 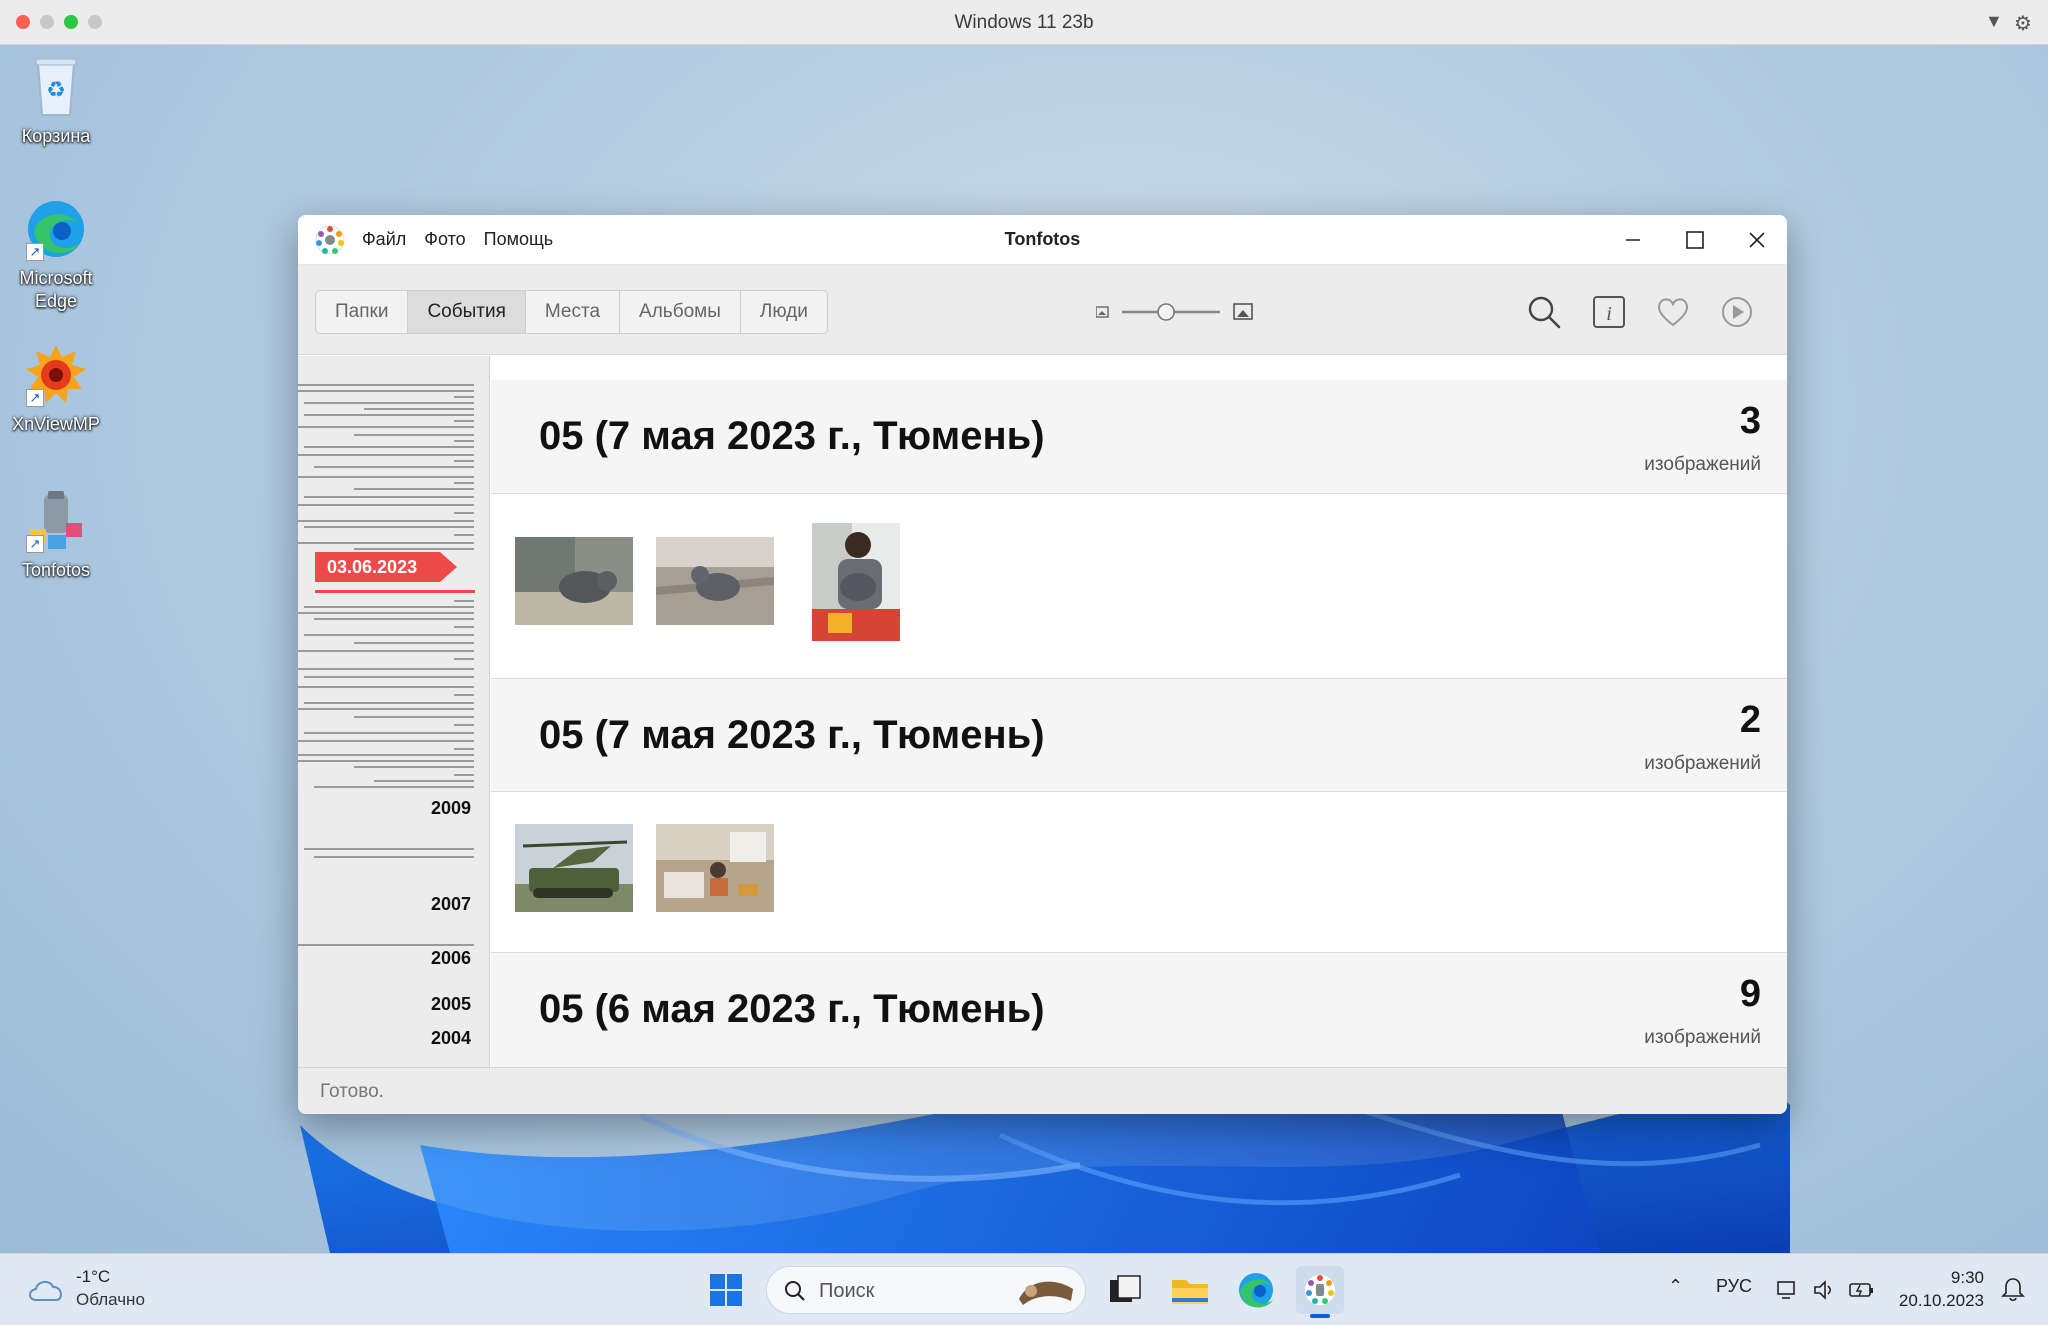 I want to click on toolbar: Папки События Места Альбомы Люди i, so click(x=1042, y=310).